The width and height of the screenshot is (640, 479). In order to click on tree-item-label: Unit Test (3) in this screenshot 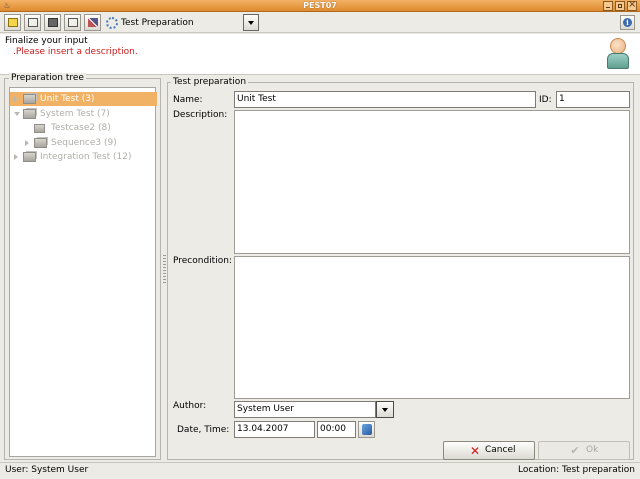, I will do `click(67, 99)`.